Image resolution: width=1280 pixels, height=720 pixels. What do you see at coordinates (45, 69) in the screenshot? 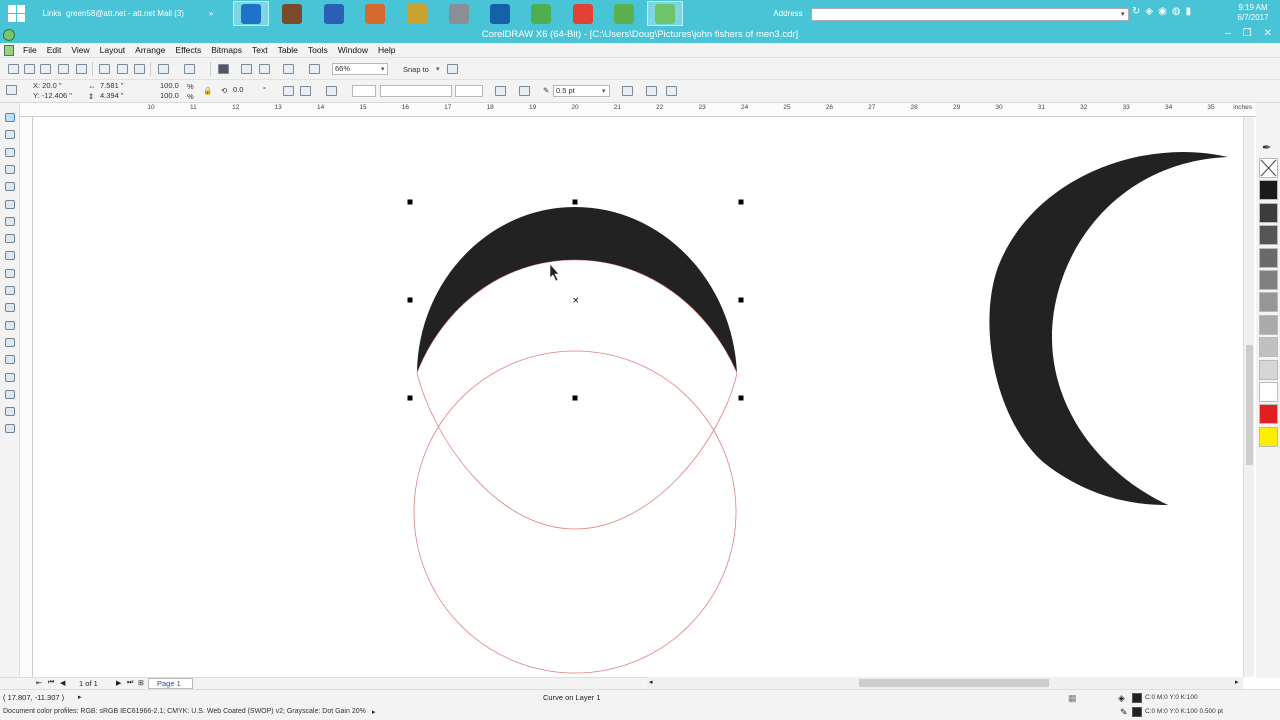
I see `save-icon` at bounding box center [45, 69].